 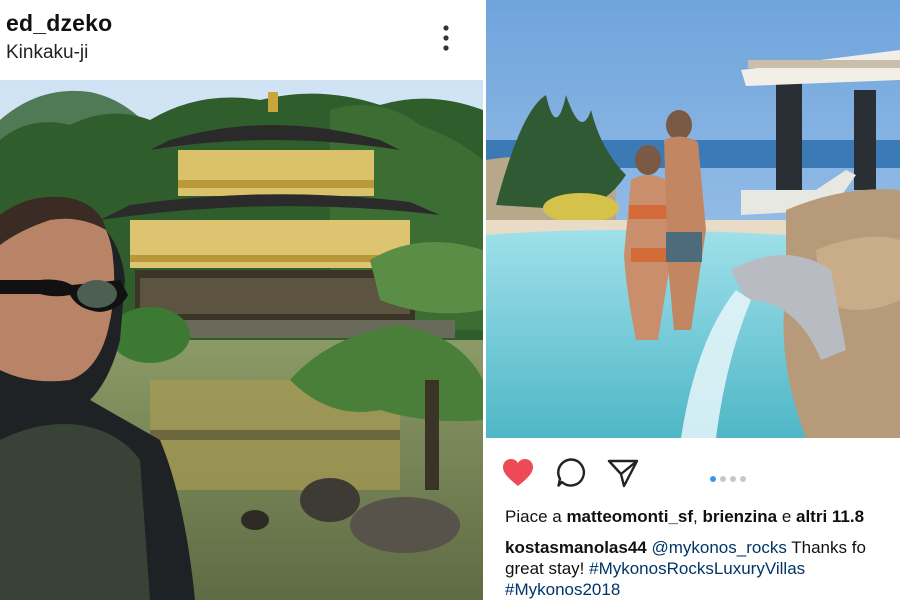 What do you see at coordinates (47, 53) in the screenshot?
I see `post-location: Kinkaku-ji` at bounding box center [47, 53].